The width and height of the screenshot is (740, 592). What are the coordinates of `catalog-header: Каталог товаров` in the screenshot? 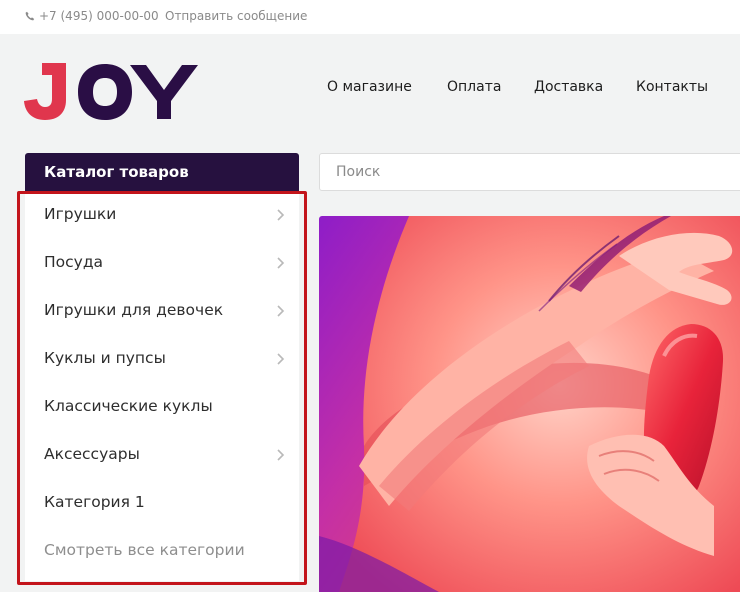 It's located at (162, 172).